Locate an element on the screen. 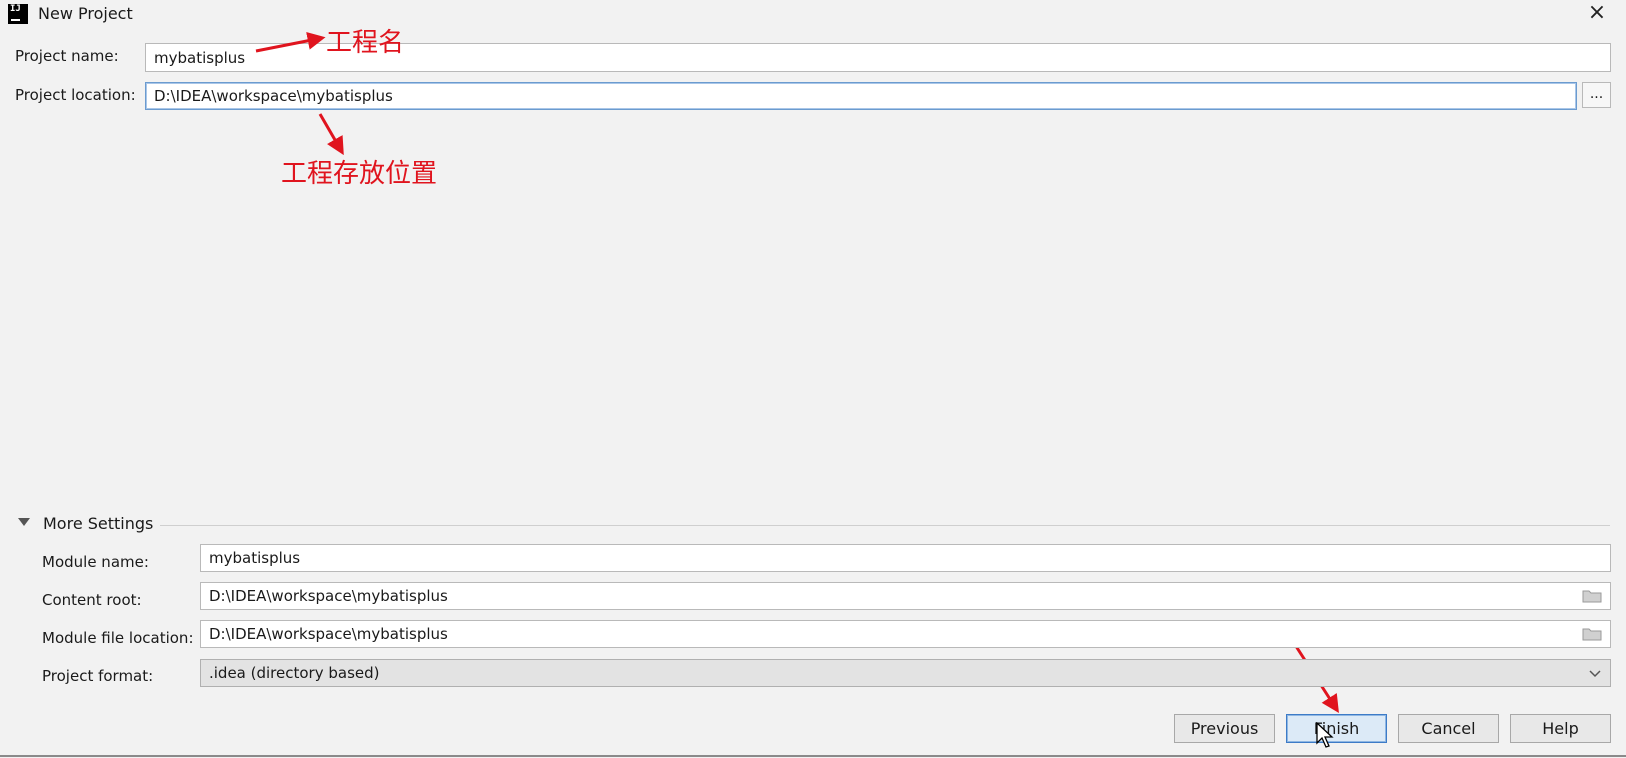  help-button: Help is located at coordinates (1560, 728).